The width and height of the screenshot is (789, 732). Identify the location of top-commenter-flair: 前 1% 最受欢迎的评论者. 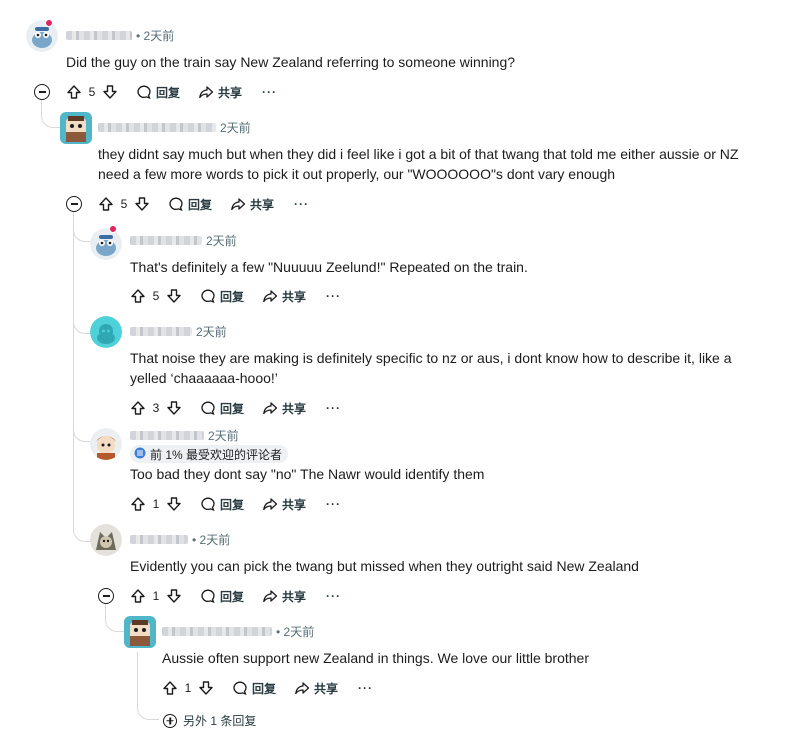
(209, 454).